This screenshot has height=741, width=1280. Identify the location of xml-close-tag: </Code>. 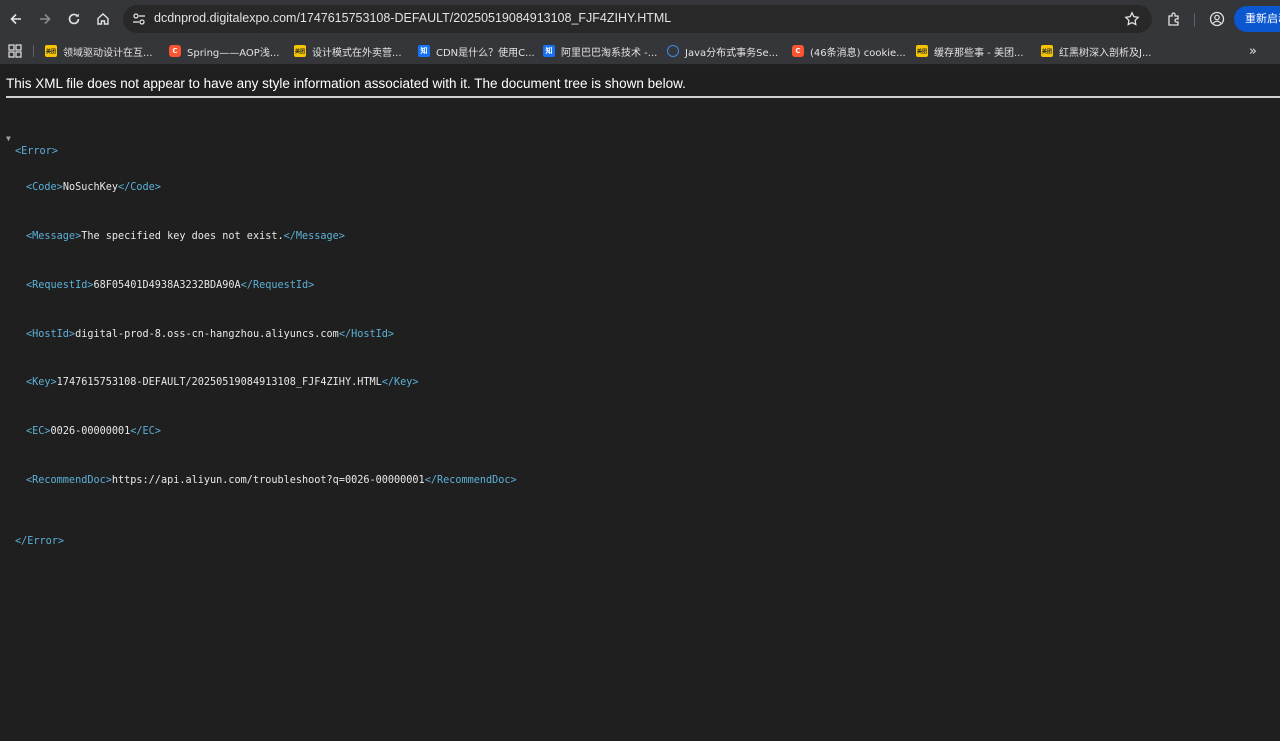
(139, 188).